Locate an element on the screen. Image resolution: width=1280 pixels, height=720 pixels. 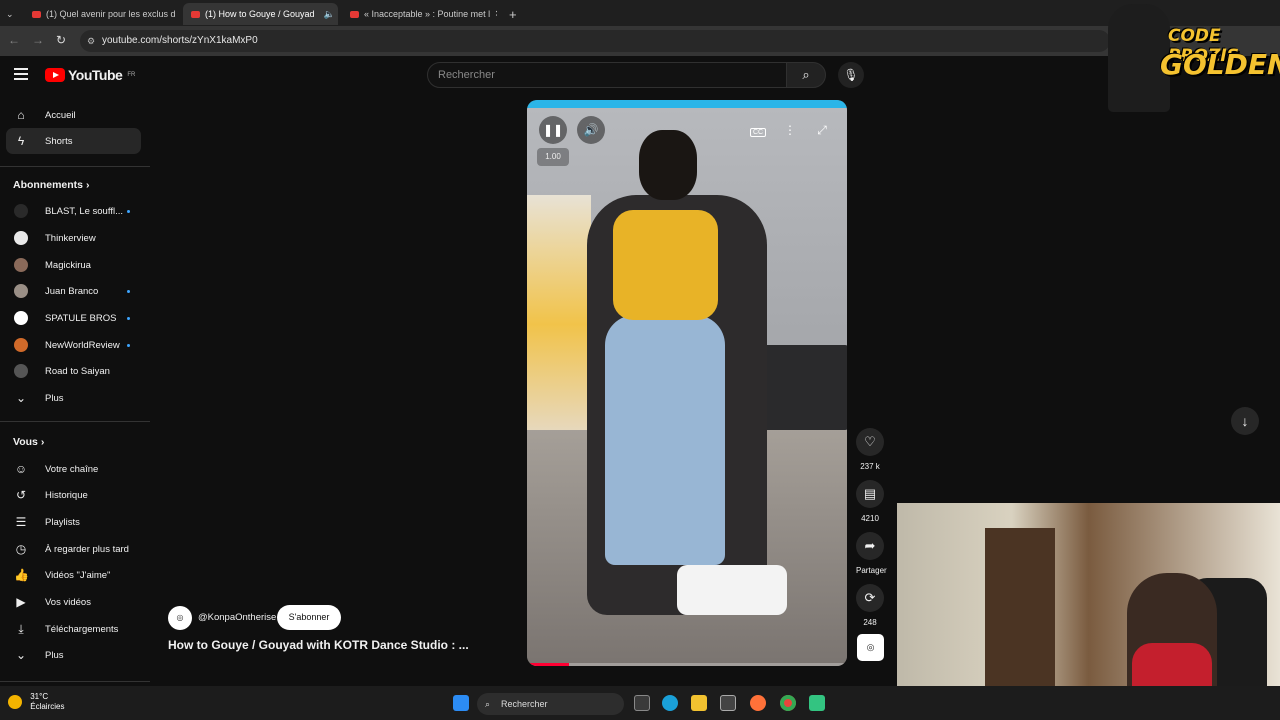
fullscreen-button: ⤢ is located at coordinates (822, 130).